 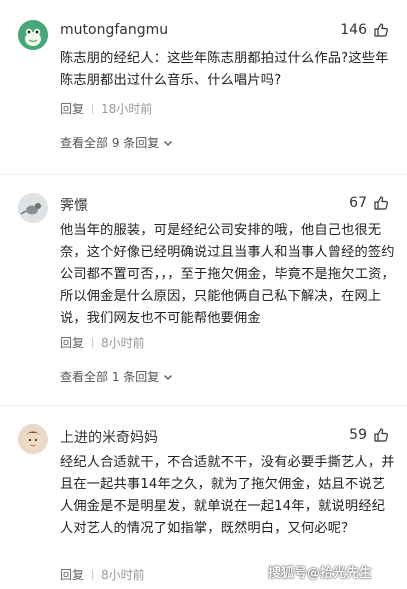 What do you see at coordinates (369, 203) in the screenshot?
I see `like-button: 67` at bounding box center [369, 203].